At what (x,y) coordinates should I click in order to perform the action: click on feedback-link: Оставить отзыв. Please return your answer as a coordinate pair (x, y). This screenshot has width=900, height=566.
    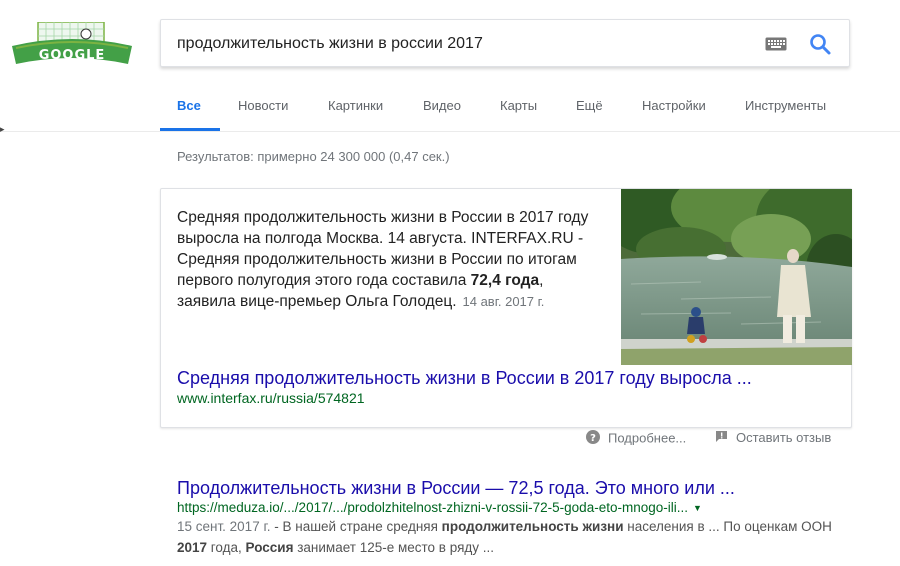
    Looking at the image, I should click on (773, 438).